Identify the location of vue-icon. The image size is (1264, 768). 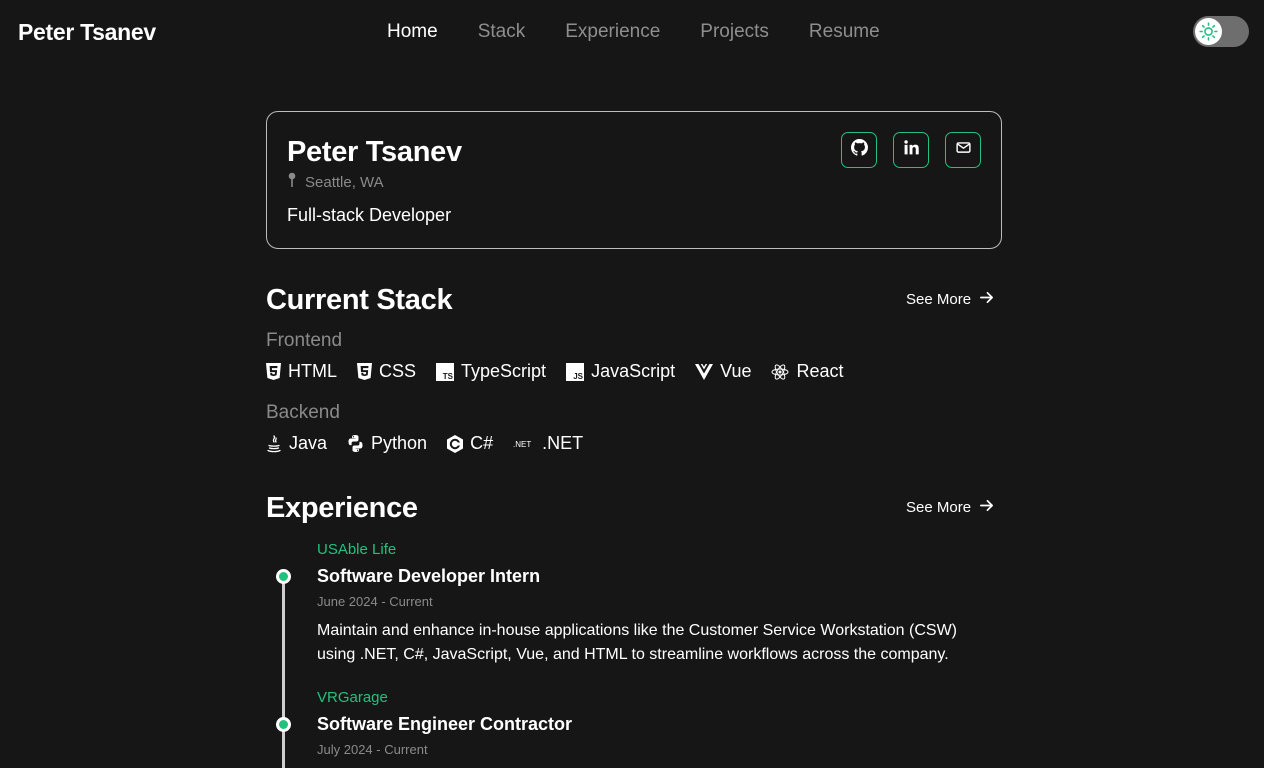
(704, 371).